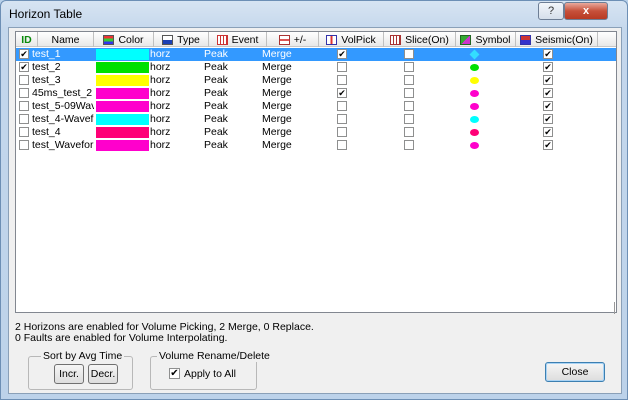  I want to click on row-name: test_2, so click(46, 67).